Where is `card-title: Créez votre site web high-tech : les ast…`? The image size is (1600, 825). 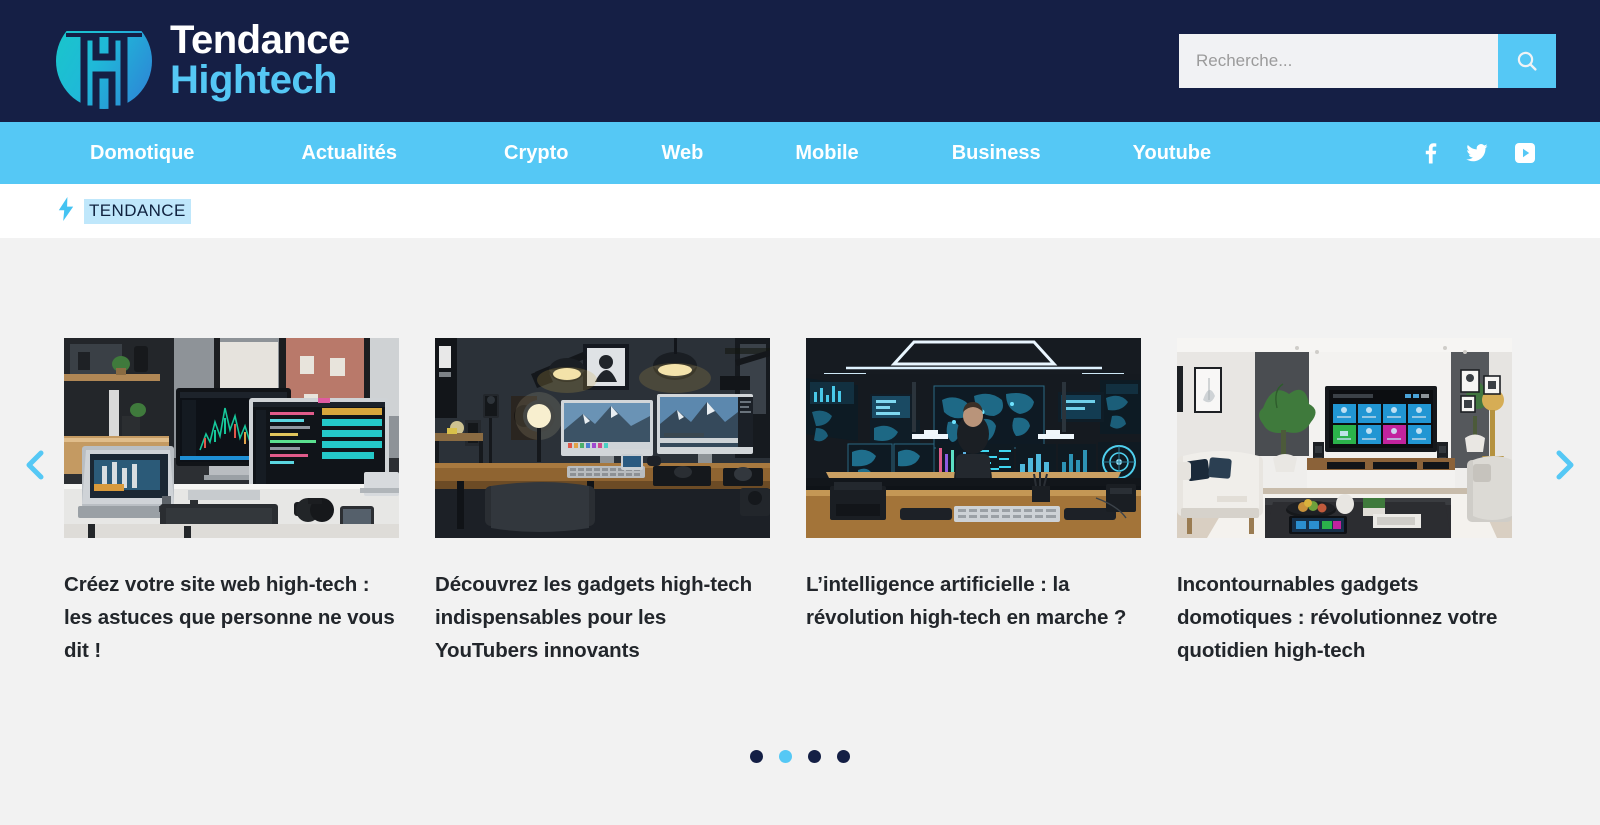 card-title: Créez votre site web high-tech : les ast… is located at coordinates (231, 618).